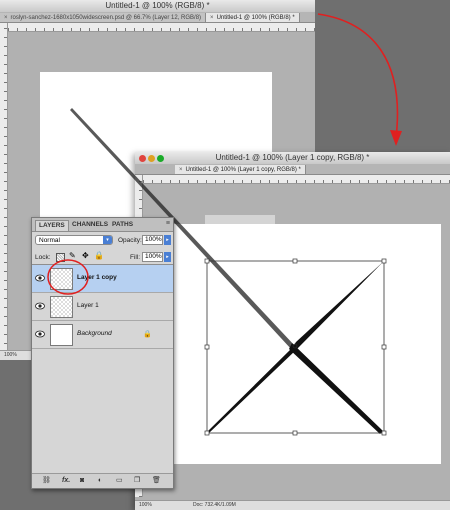  What do you see at coordinates (396, 138) in the screenshot?
I see `annotation-arrowhead` at bounding box center [396, 138].